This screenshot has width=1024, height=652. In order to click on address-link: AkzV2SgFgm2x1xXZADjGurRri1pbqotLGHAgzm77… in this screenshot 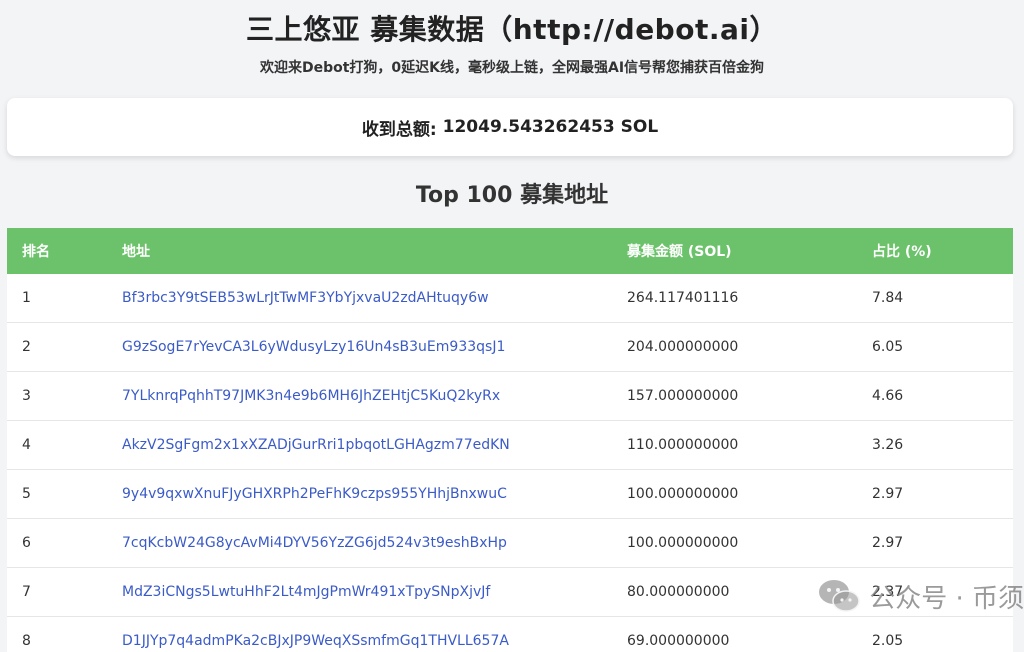, I will do `click(359, 445)`.